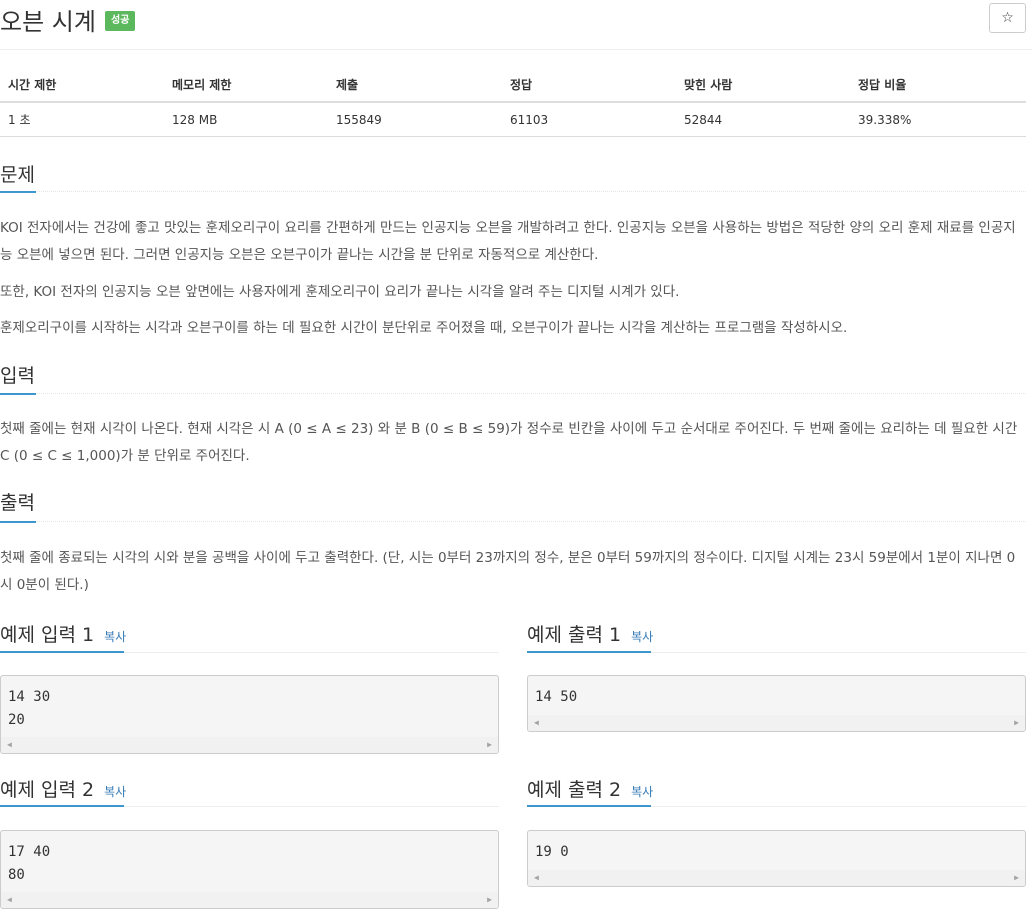  I want to click on sample-output-2-content: 19 0, so click(552, 852).